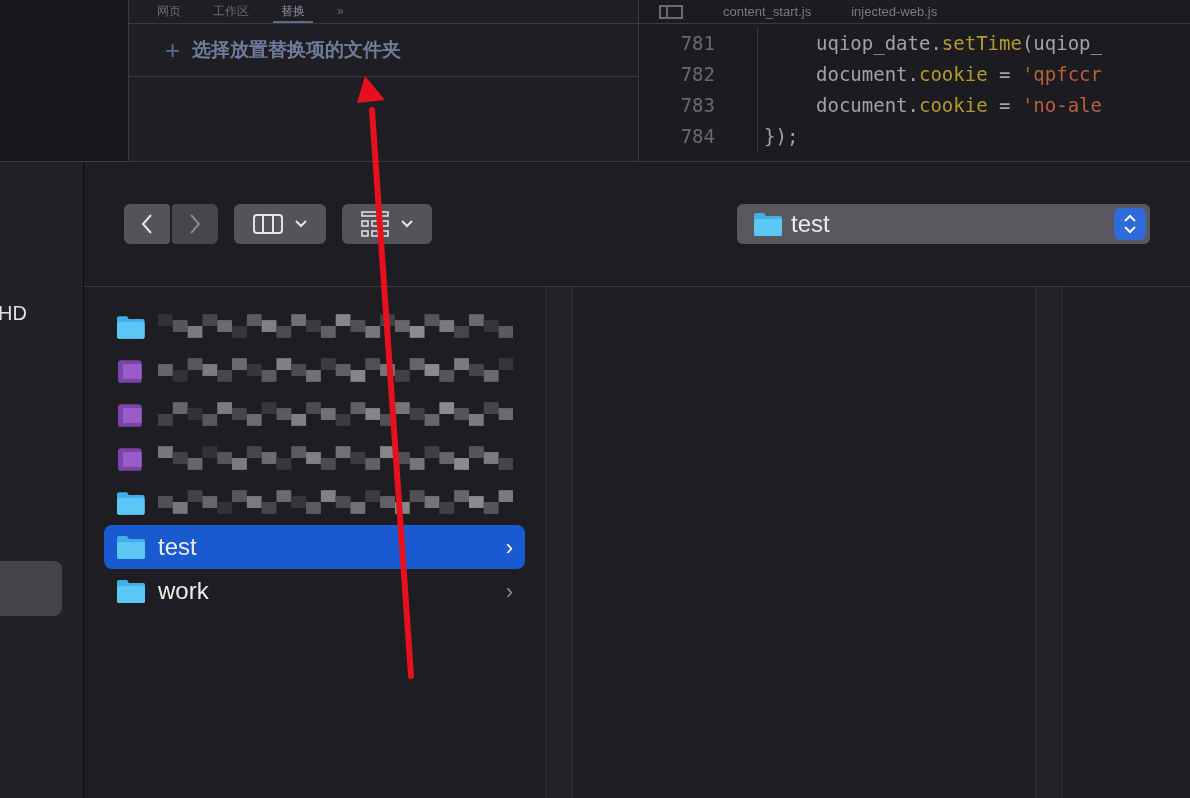 Image resolution: width=1190 pixels, height=798 pixels. What do you see at coordinates (697, 106) in the screenshot?
I see `line-number: 783` at bounding box center [697, 106].